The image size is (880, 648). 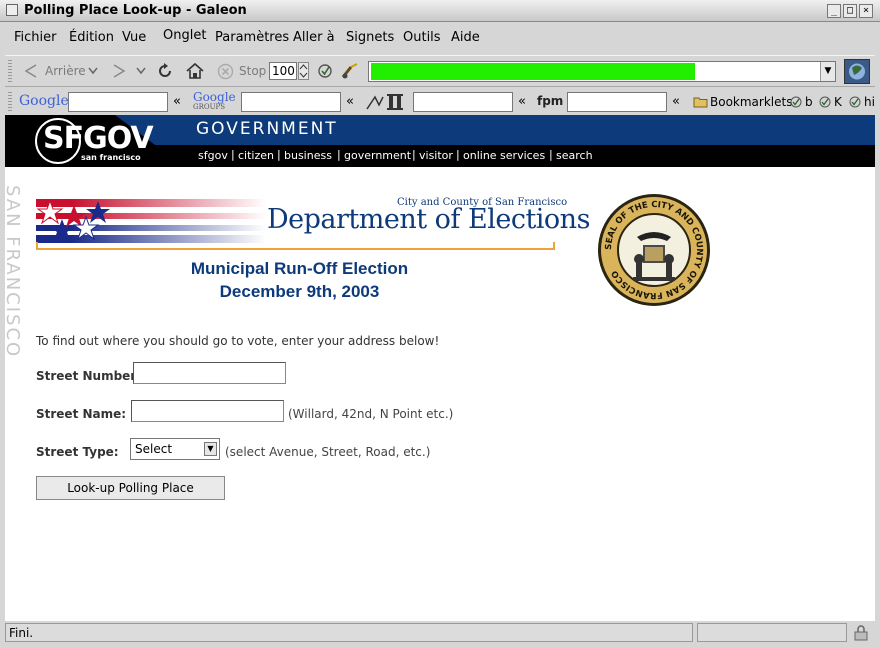 I want to click on window-menu-icon, so click(x=12, y=10).